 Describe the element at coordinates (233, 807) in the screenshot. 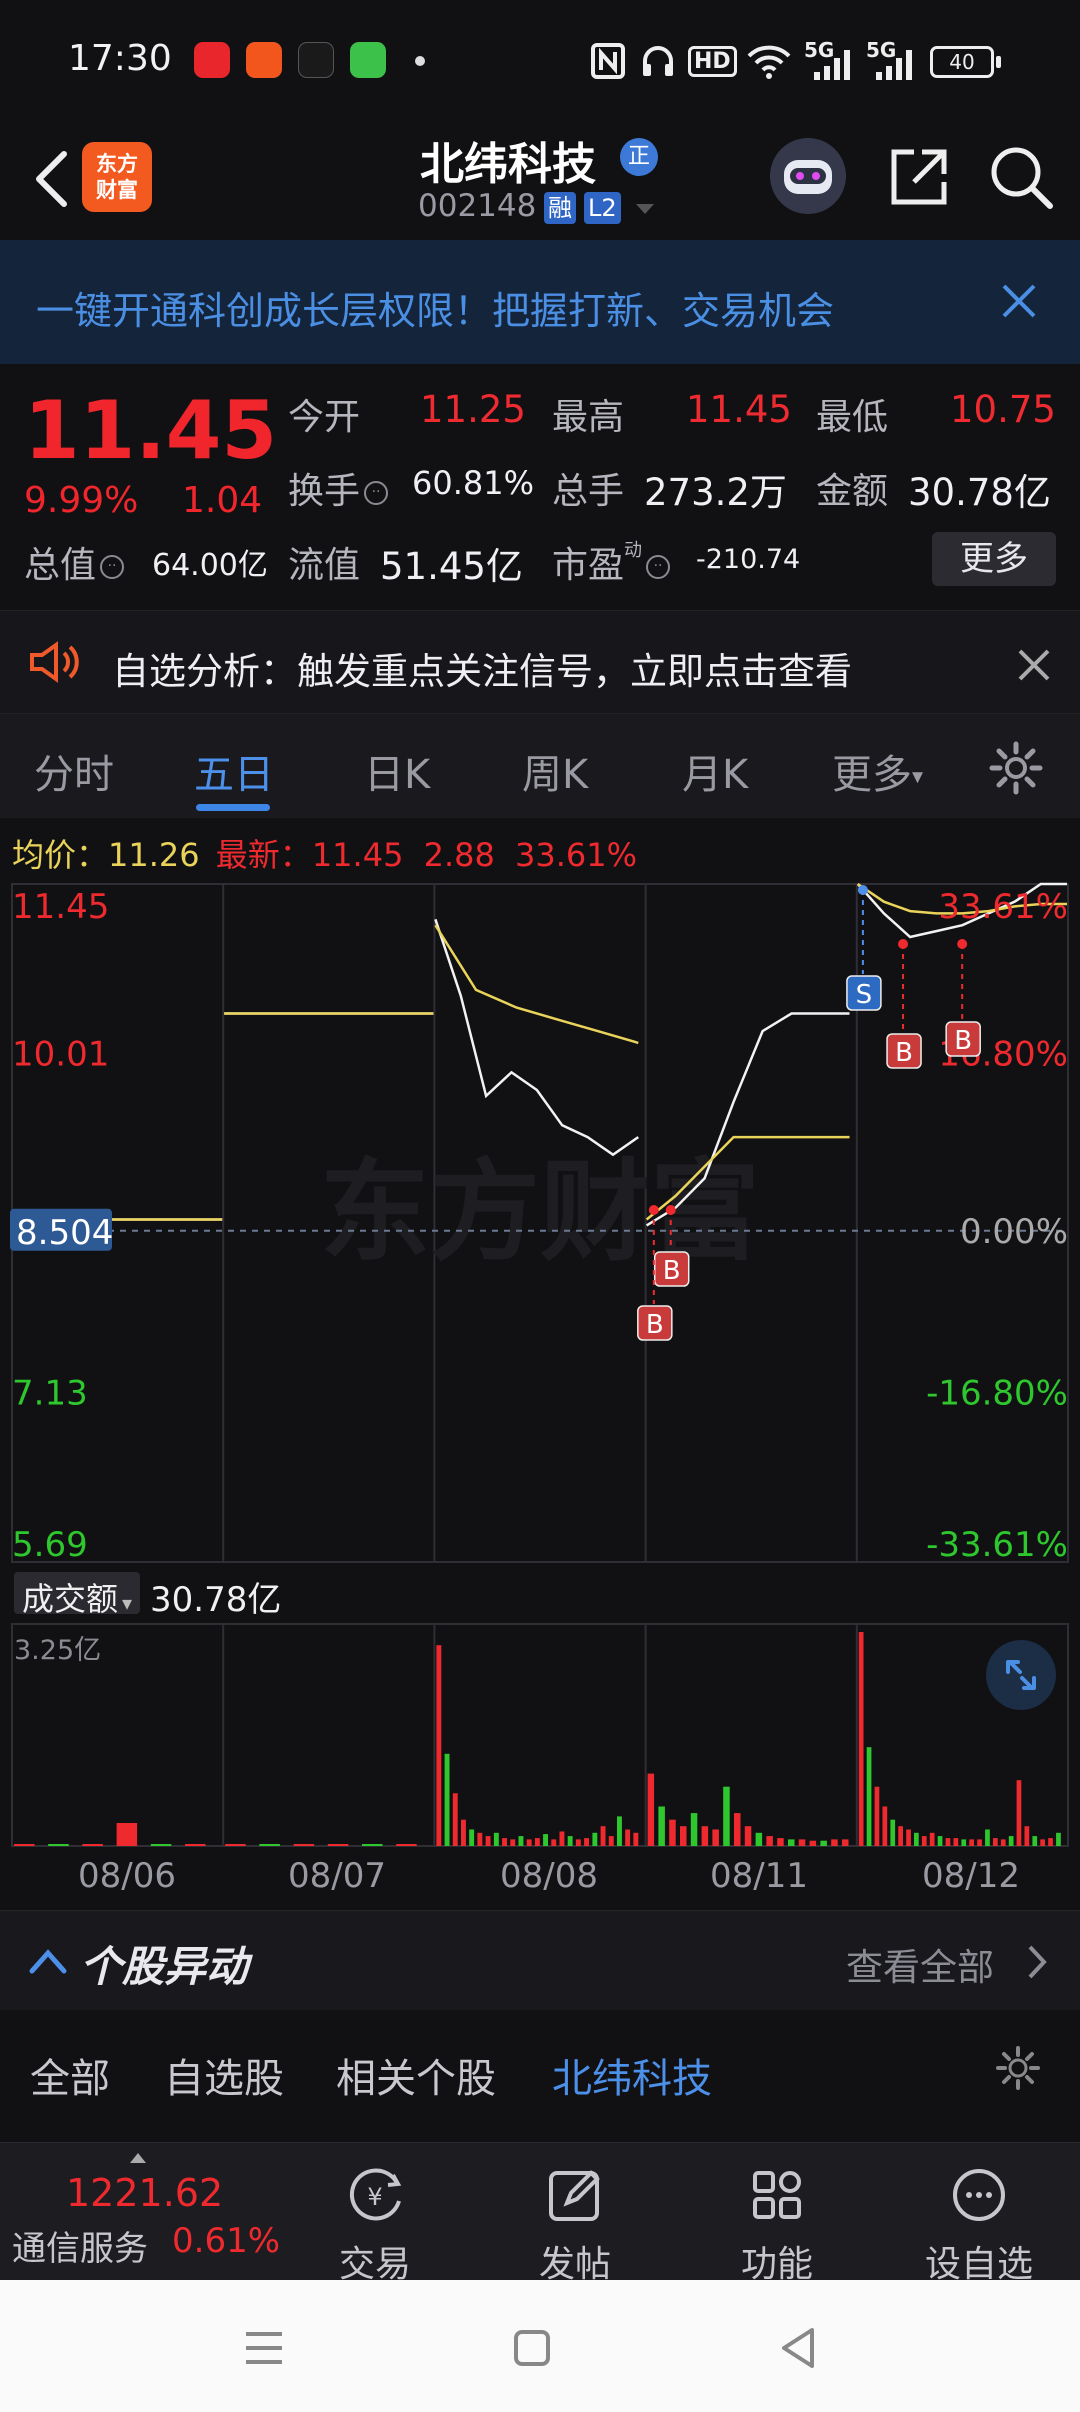

I see `active-tab-indicator` at that location.